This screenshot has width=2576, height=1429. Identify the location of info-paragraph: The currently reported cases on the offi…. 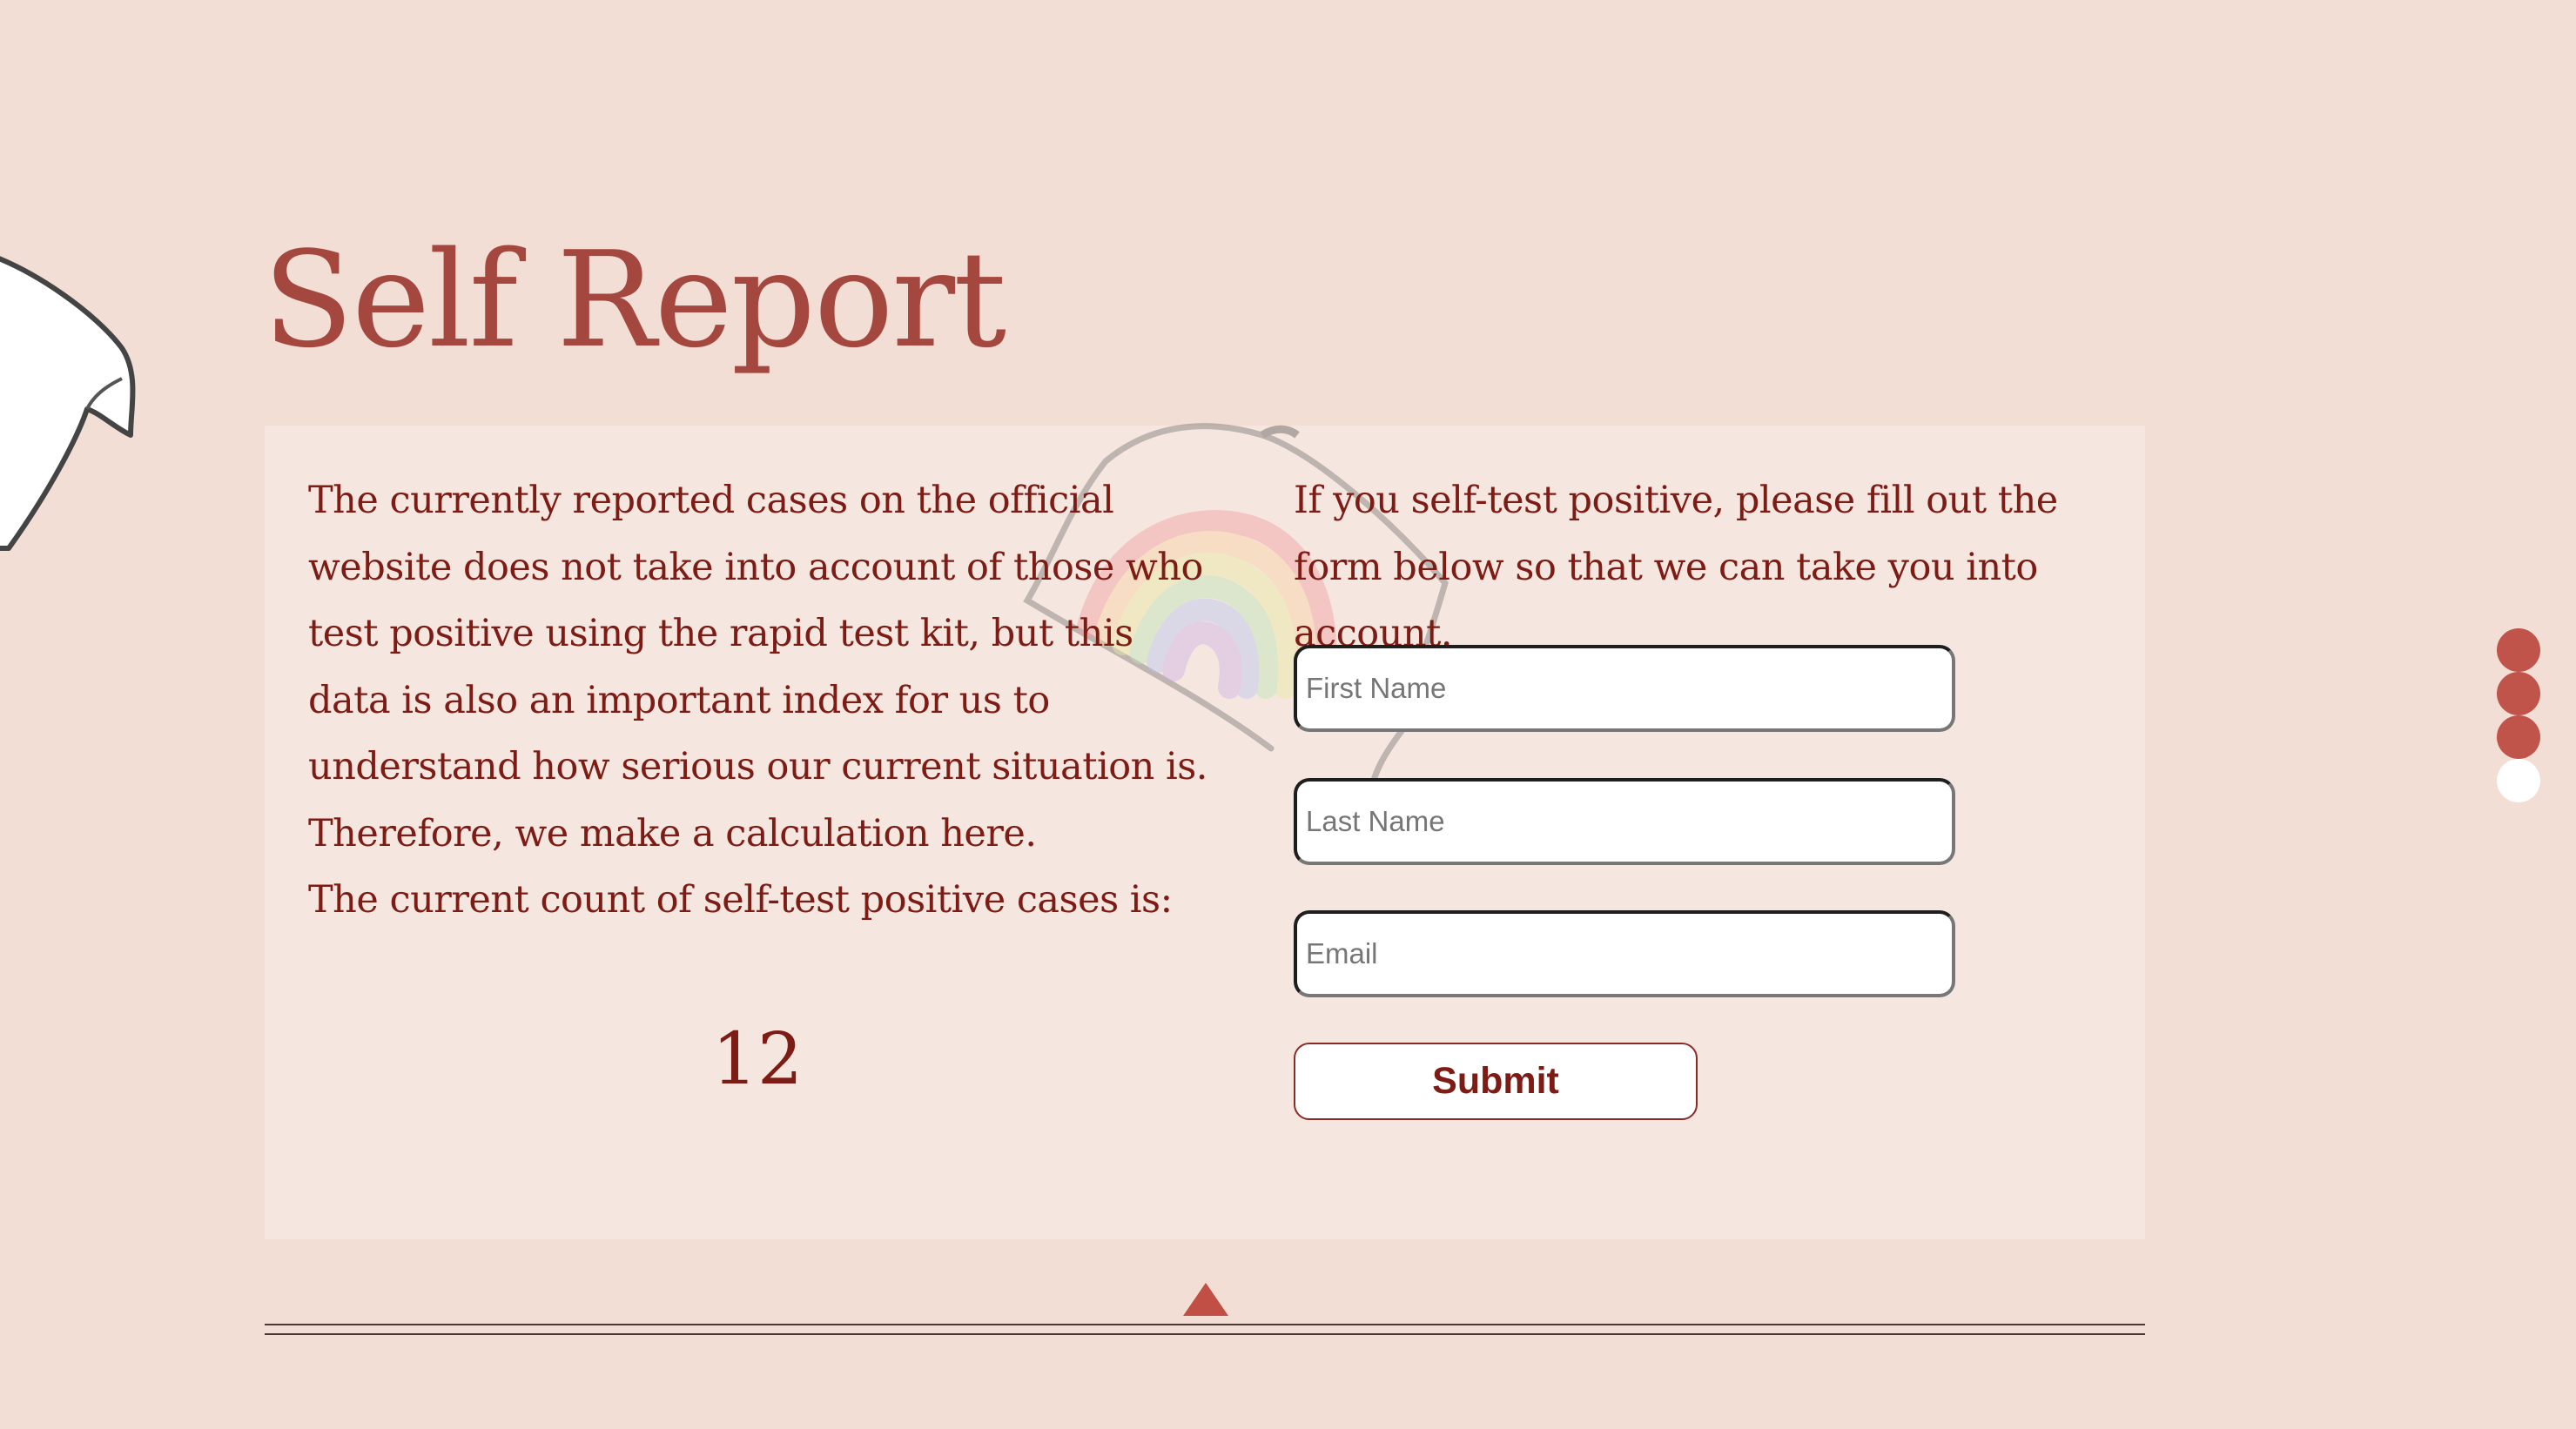
(757, 667).